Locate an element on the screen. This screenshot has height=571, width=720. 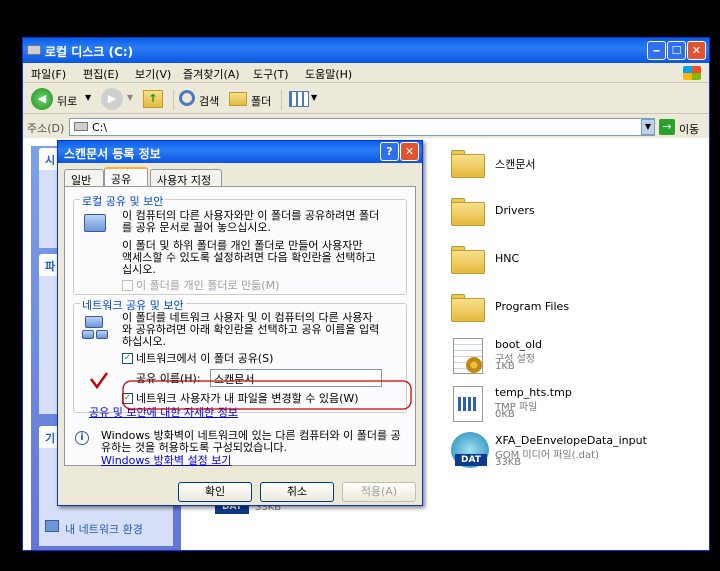
go-button-label: 이동 is located at coordinates (689, 129).